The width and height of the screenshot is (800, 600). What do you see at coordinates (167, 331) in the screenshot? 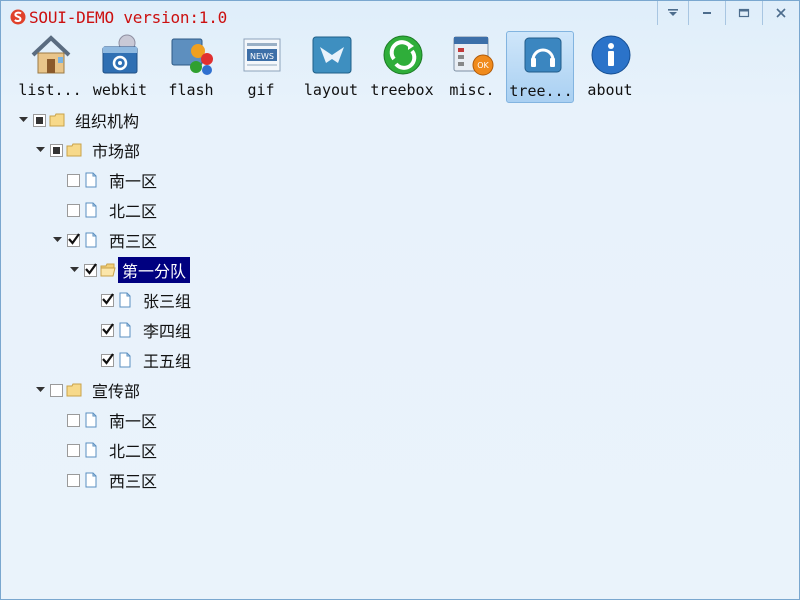
I see `tree-node-label: 李四组` at bounding box center [167, 331].